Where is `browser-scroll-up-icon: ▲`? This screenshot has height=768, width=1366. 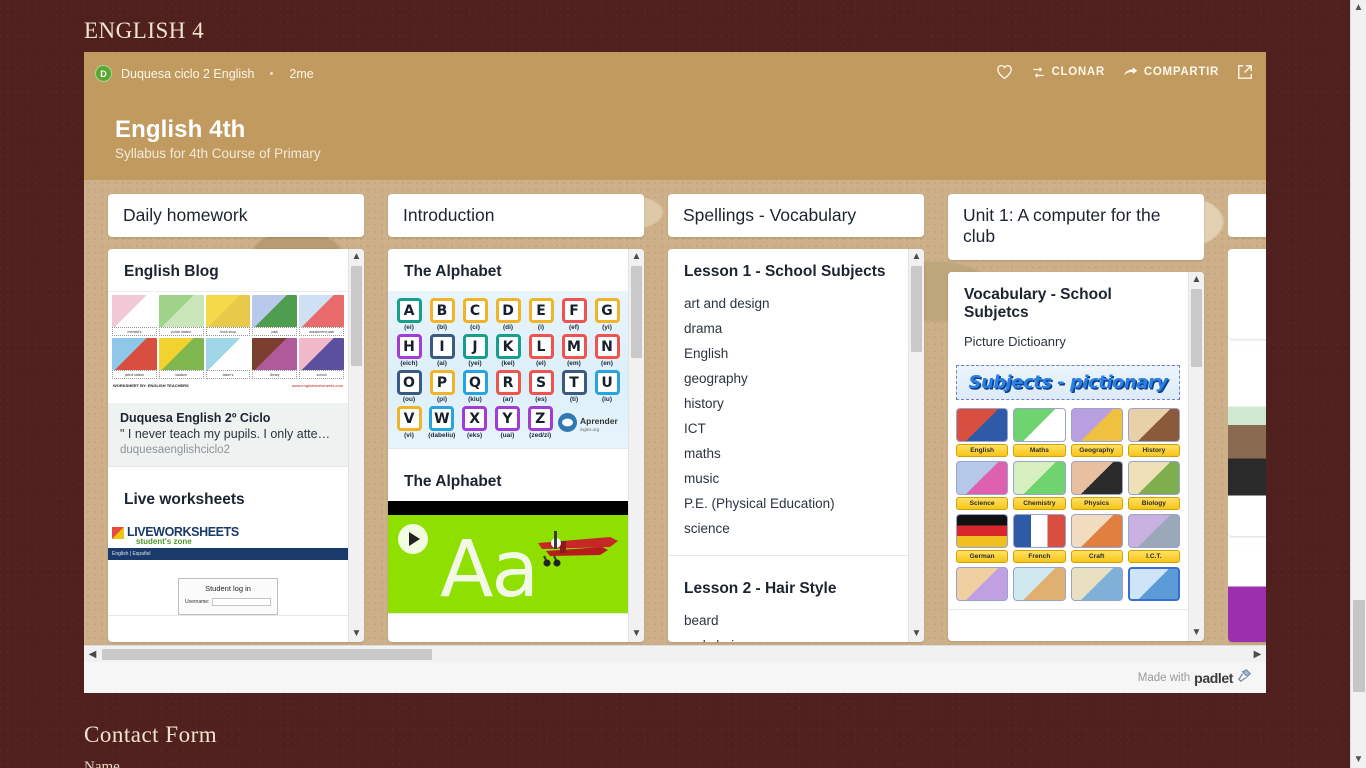 browser-scroll-up-icon: ▲ is located at coordinates (1358, 8).